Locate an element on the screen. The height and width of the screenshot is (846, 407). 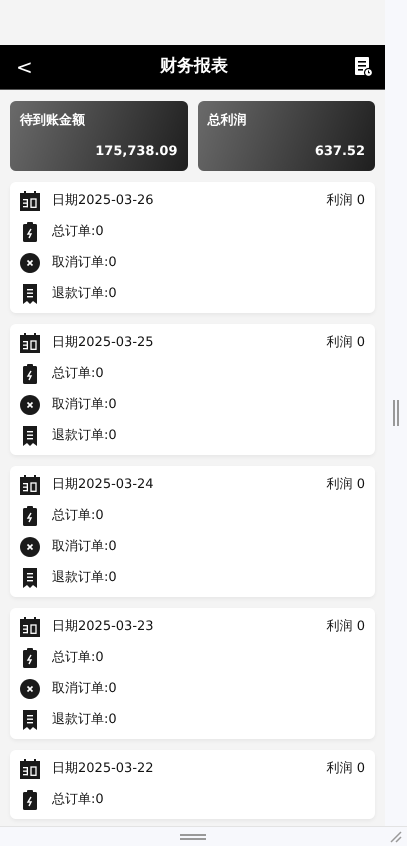
page-title: 财务报表 is located at coordinates (194, 66).